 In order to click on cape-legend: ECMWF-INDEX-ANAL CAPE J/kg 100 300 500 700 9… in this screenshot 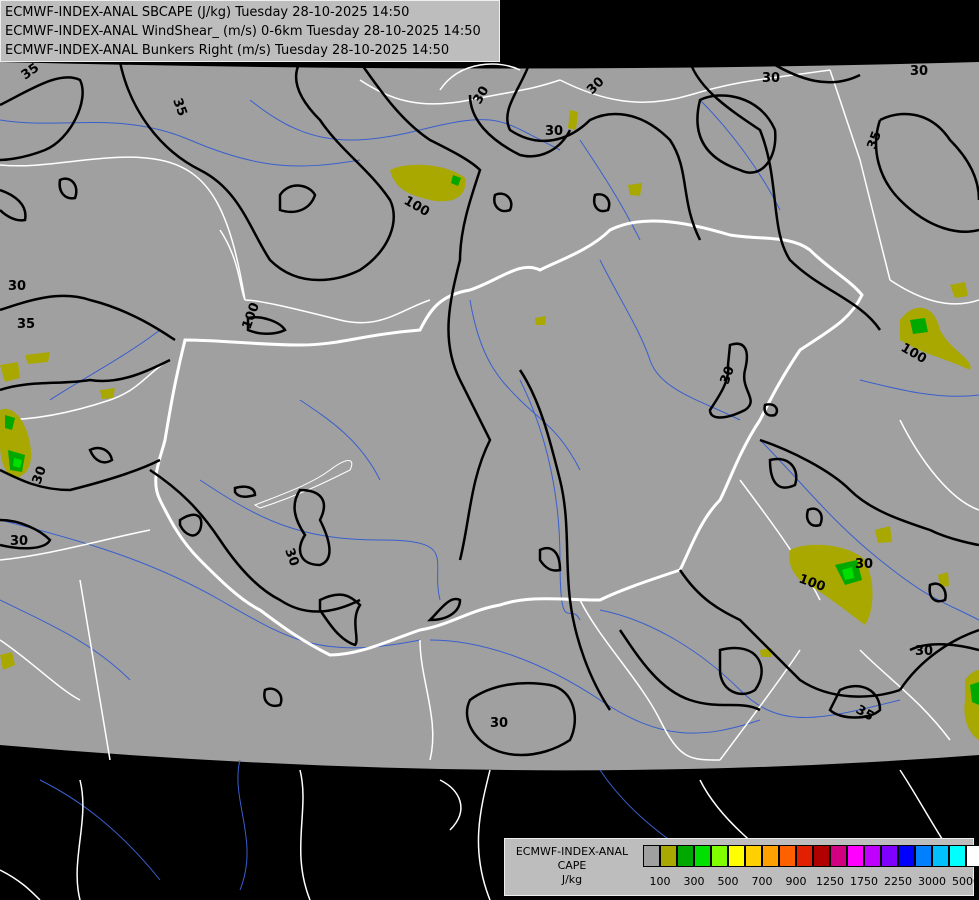, I will do `click(741, 867)`.